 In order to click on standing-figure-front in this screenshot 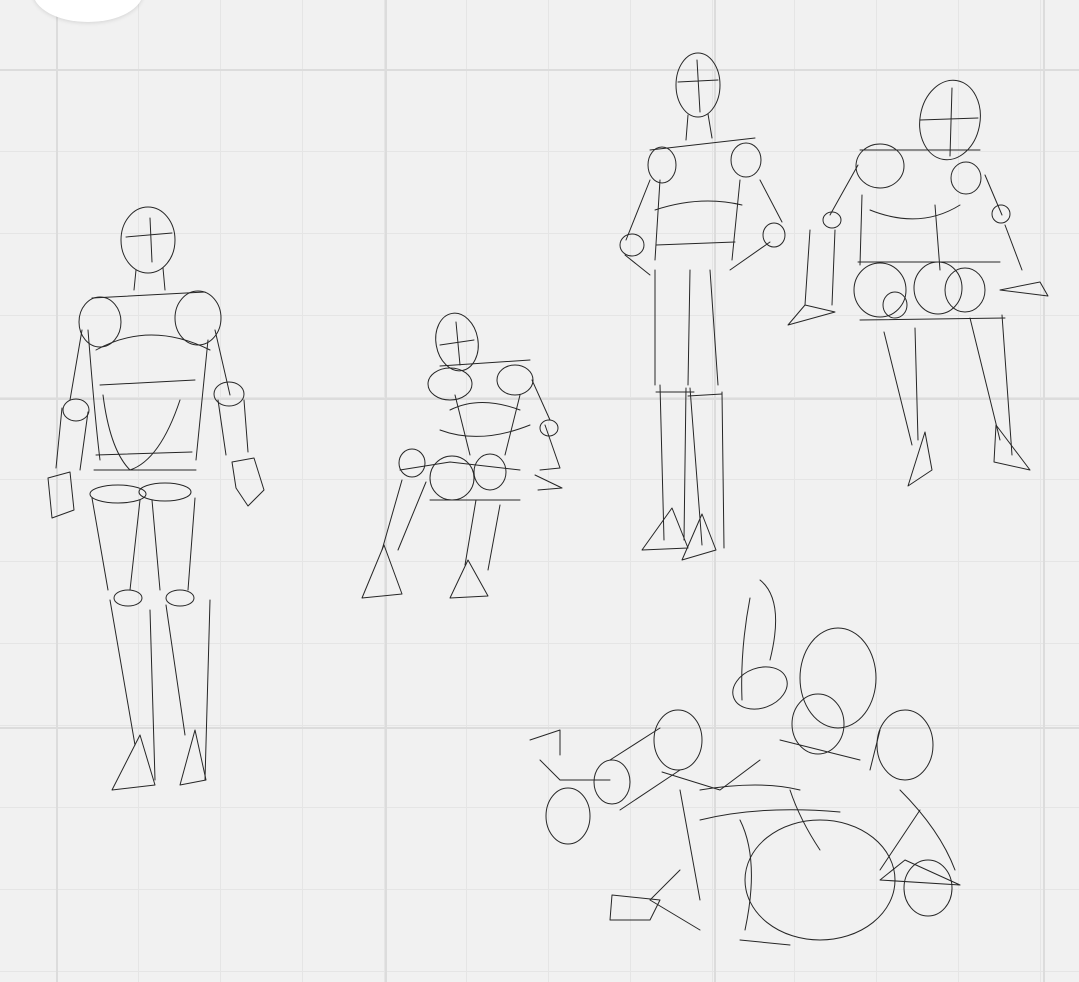, I will do `click(156, 498)`.